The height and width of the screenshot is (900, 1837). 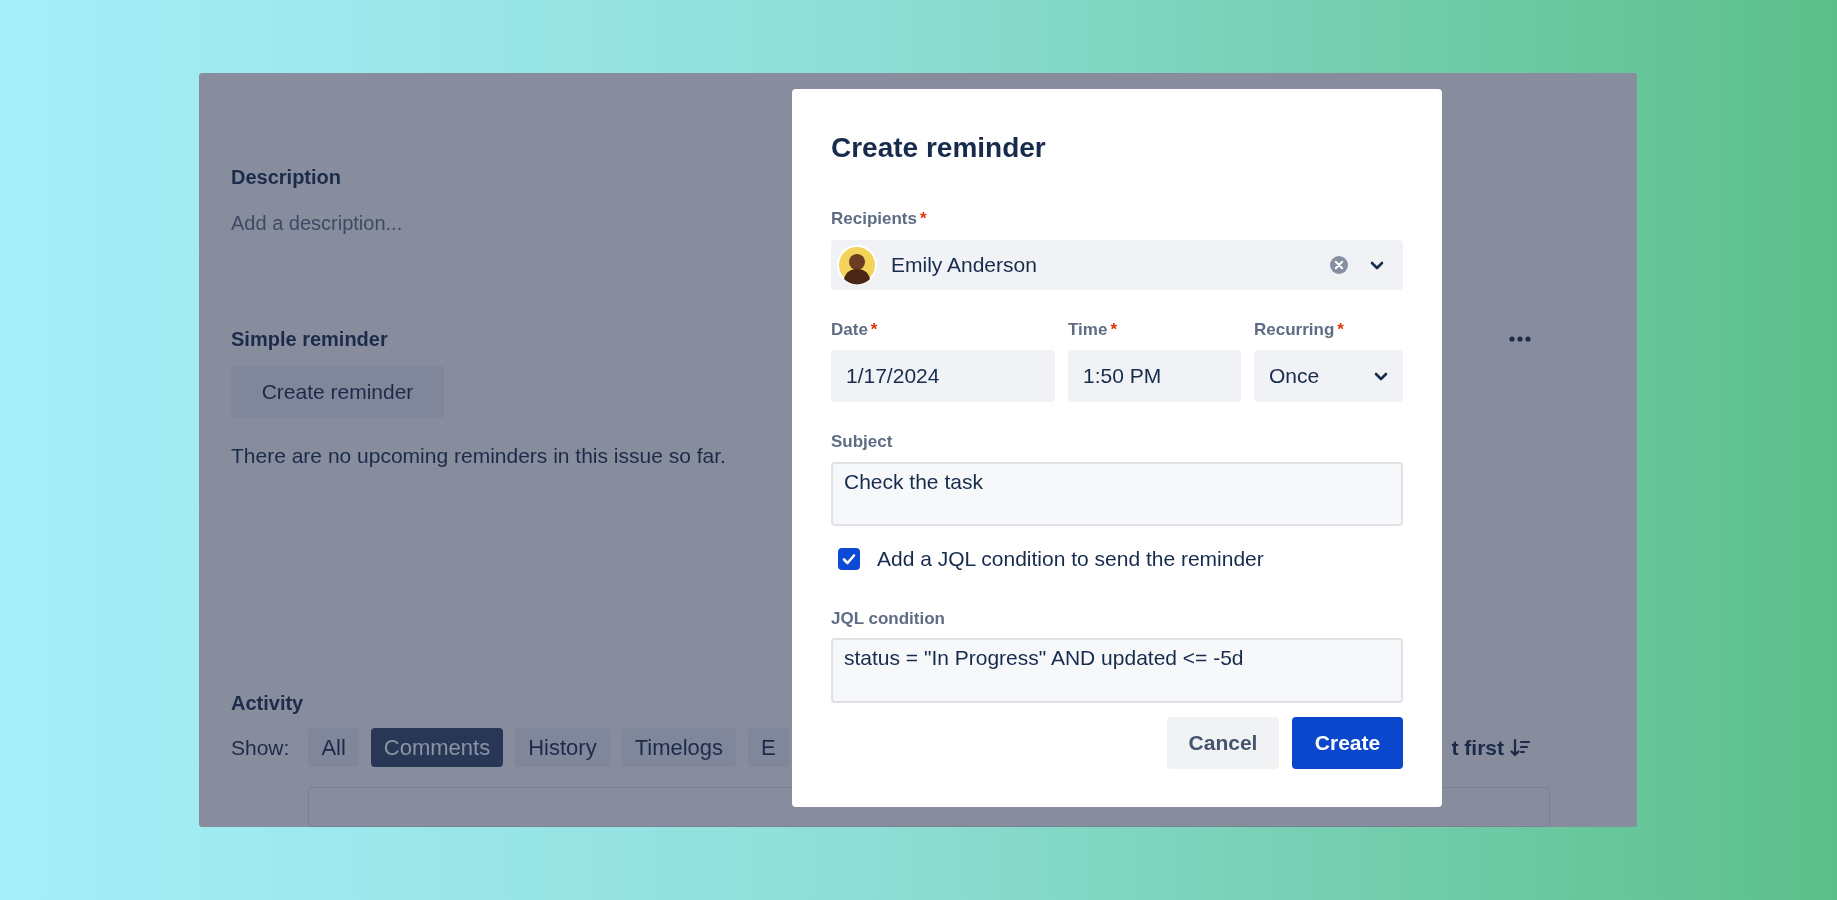 I want to click on date-field: 1/17/2024, so click(x=943, y=376).